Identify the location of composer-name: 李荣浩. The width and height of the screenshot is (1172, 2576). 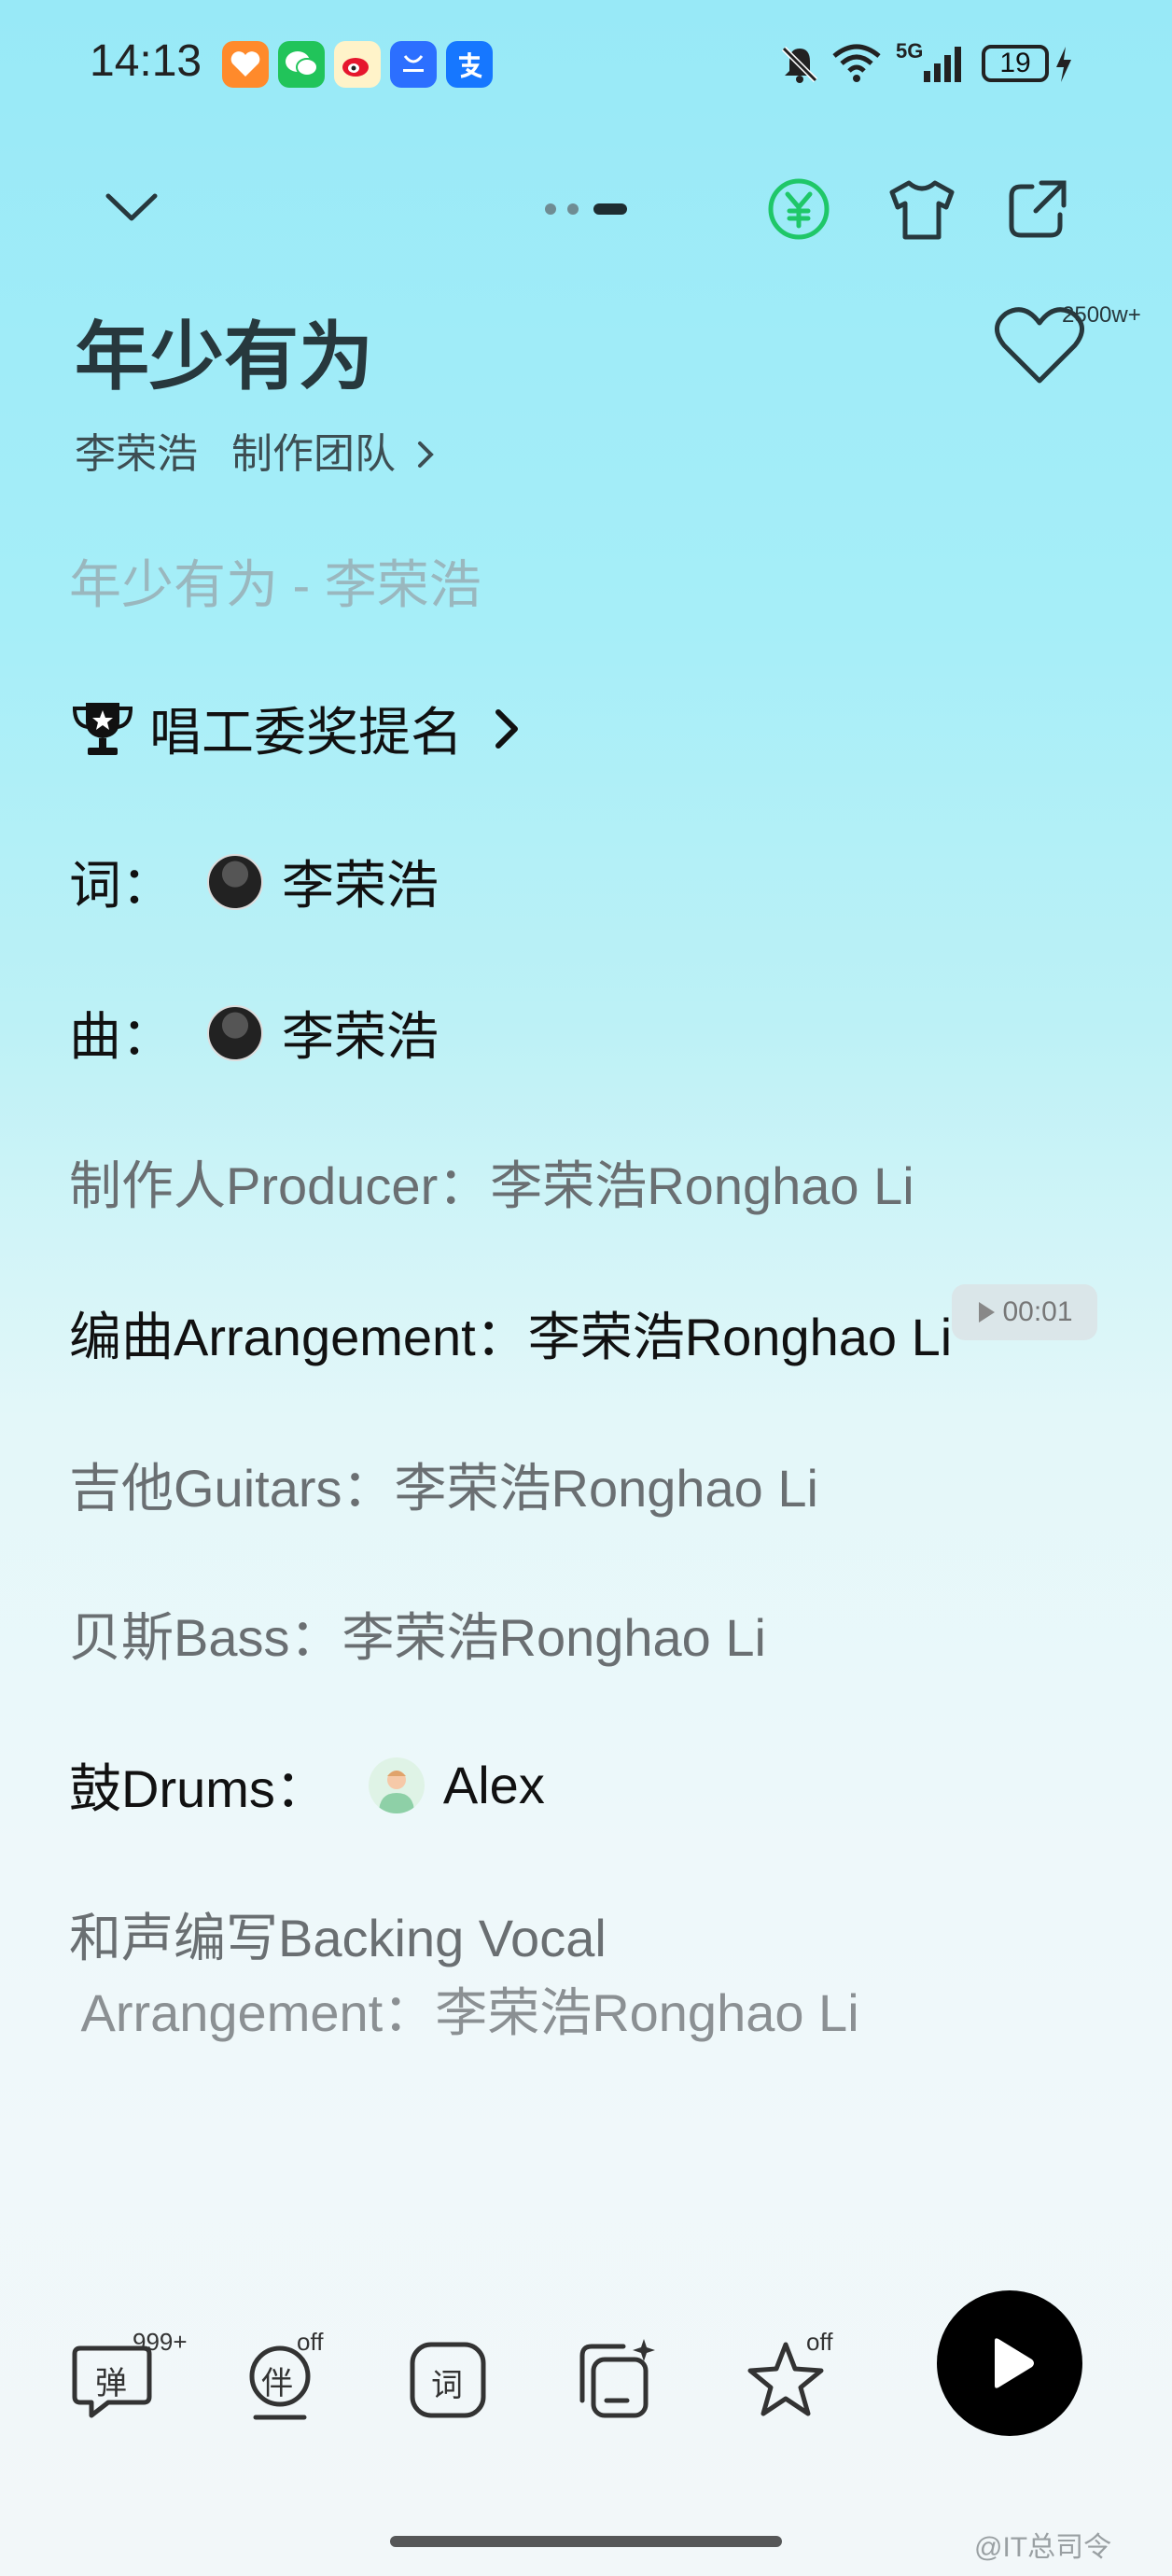
(360, 1033).